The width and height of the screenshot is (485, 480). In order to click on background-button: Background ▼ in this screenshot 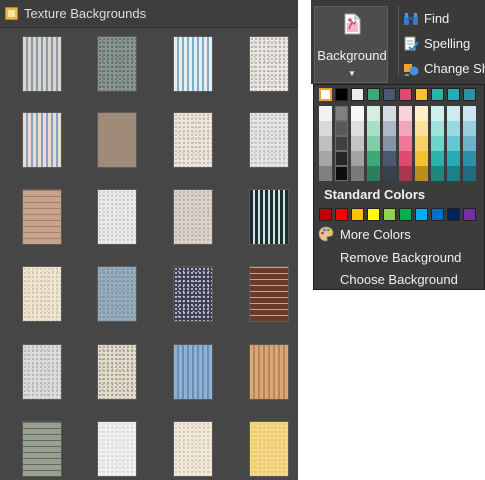, I will do `click(351, 44)`.